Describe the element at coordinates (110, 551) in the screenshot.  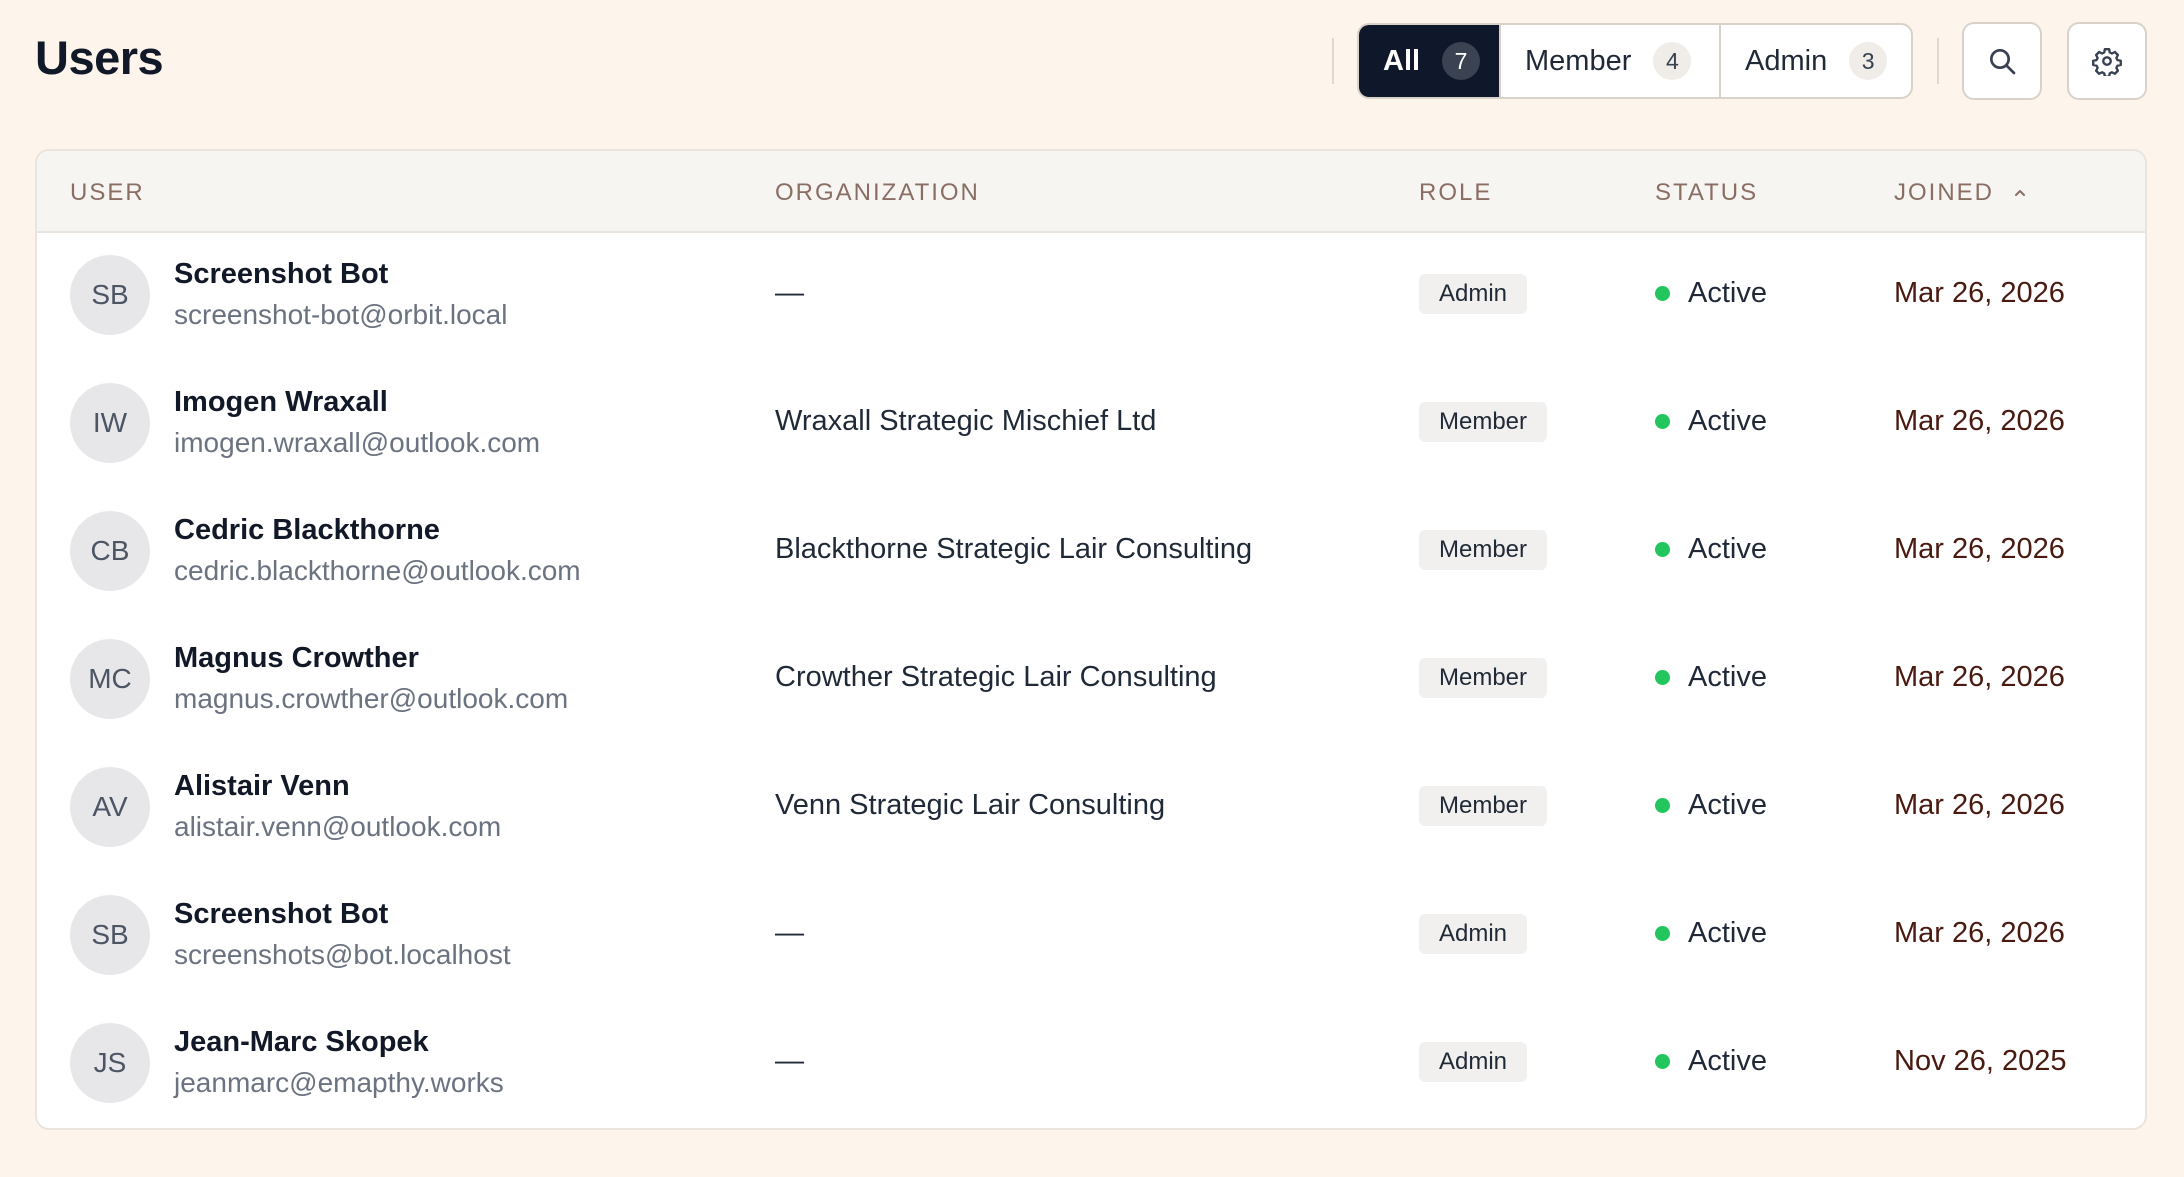
I see `avatar: CB` at that location.